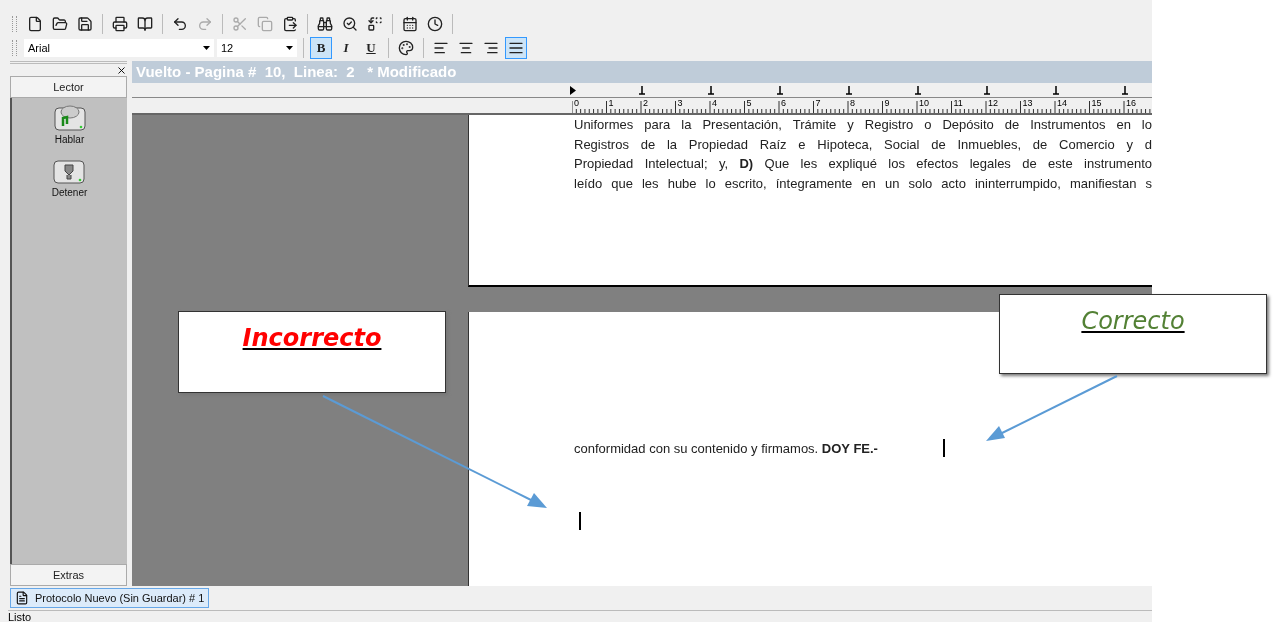 The height and width of the screenshot is (622, 1273). Describe the element at coordinates (863, 183) in the screenshot. I see `document-text-line: leído que les hube lo escrito, íntegramente en un solo acto ininterrumpido, manifiestan s` at that location.